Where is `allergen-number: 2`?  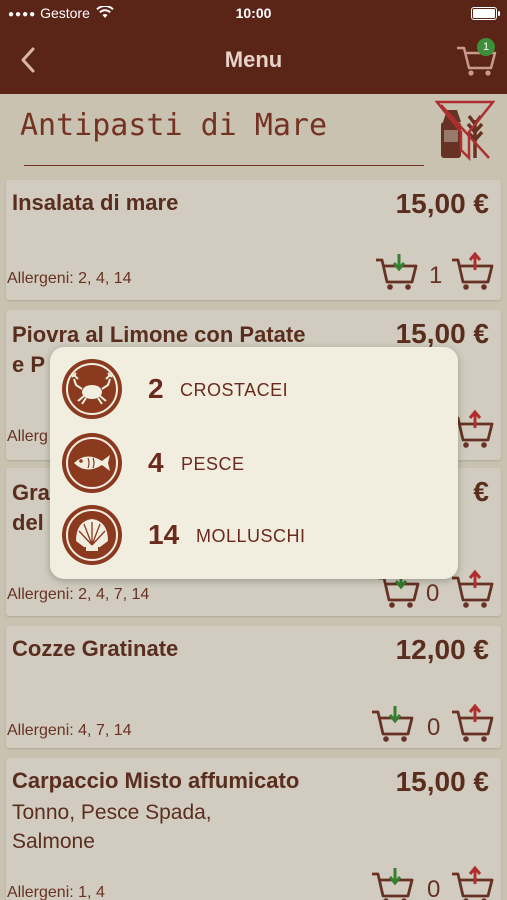 allergen-number: 2 is located at coordinates (156, 388).